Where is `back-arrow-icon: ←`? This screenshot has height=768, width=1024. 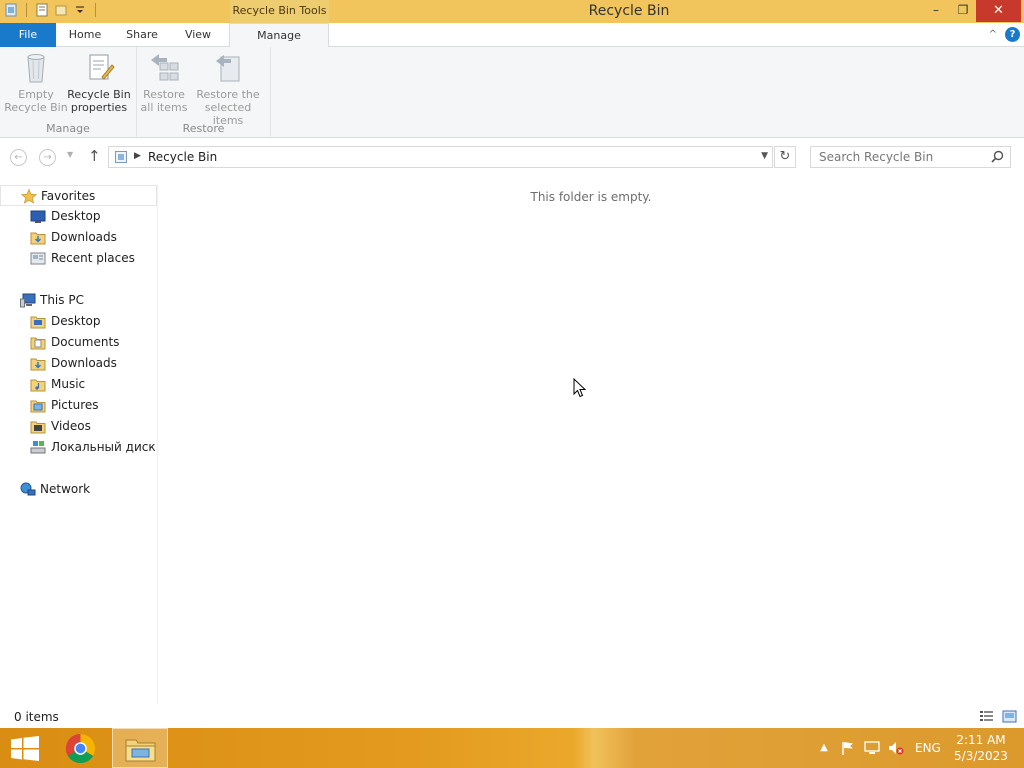
back-arrow-icon: ← is located at coordinates (18, 157).